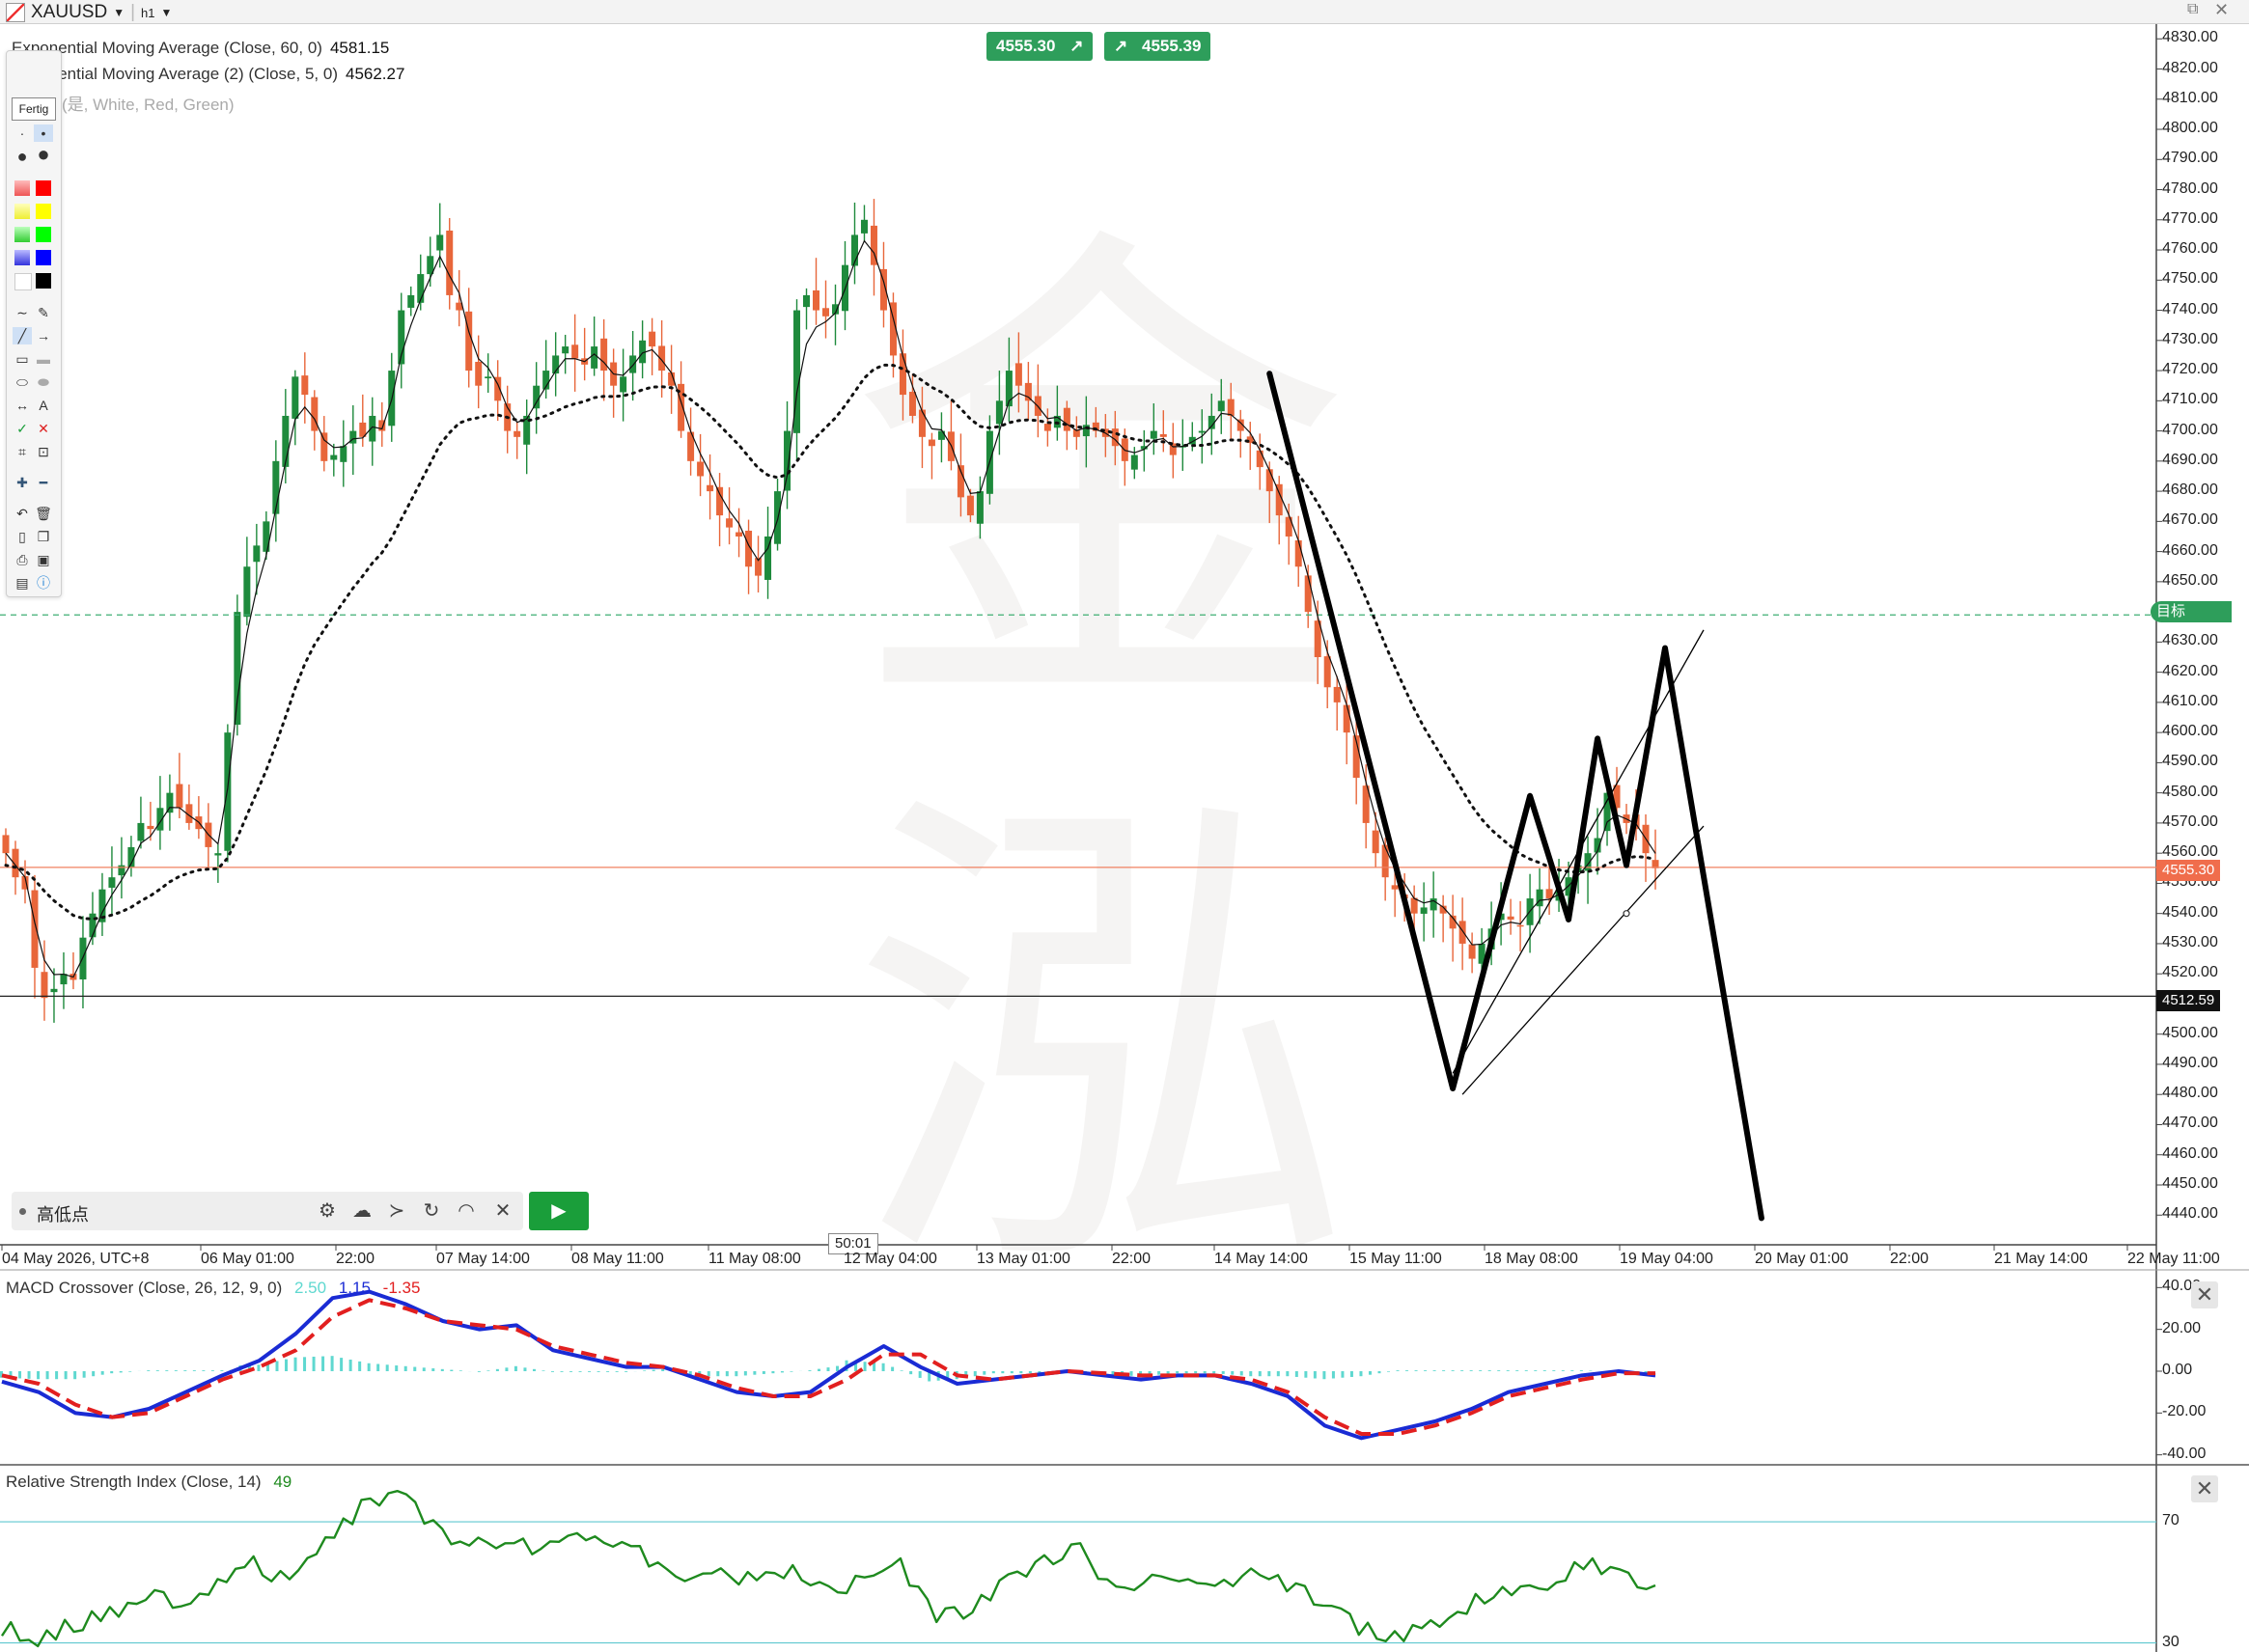 The height and width of the screenshot is (1652, 2249). Describe the element at coordinates (22, 234) in the screenshot. I see `green-light-swatch` at that location.